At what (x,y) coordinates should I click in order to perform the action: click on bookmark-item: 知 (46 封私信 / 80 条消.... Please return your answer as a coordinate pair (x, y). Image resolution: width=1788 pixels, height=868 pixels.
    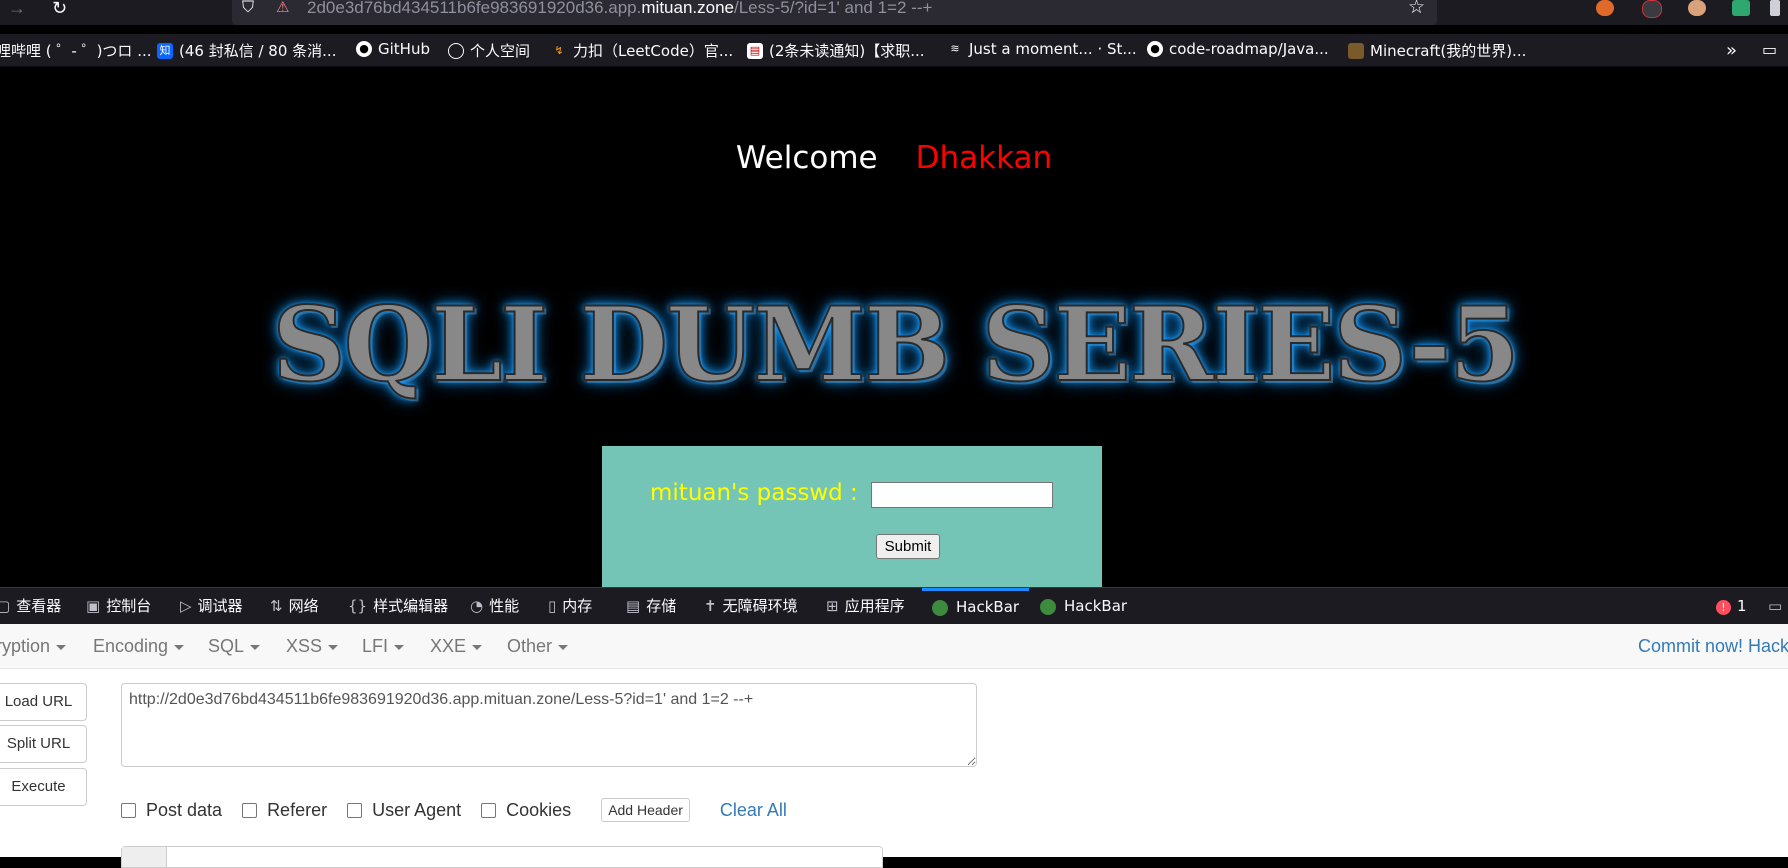
    Looking at the image, I should click on (246, 50).